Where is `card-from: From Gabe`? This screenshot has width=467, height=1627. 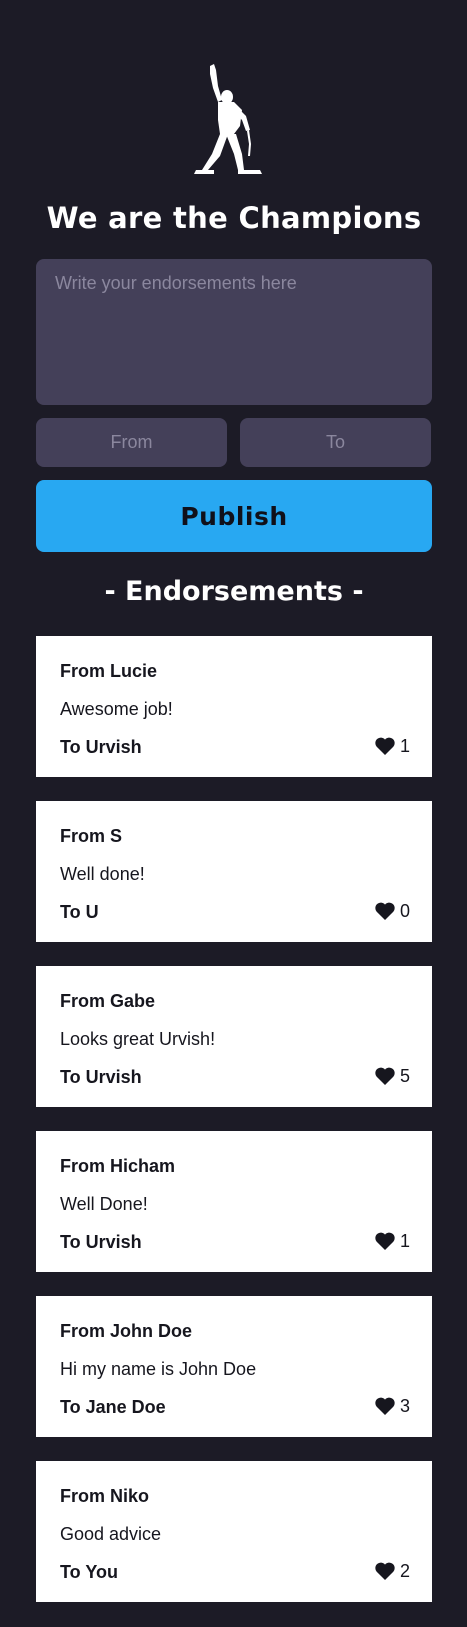 card-from: From Gabe is located at coordinates (108, 1001).